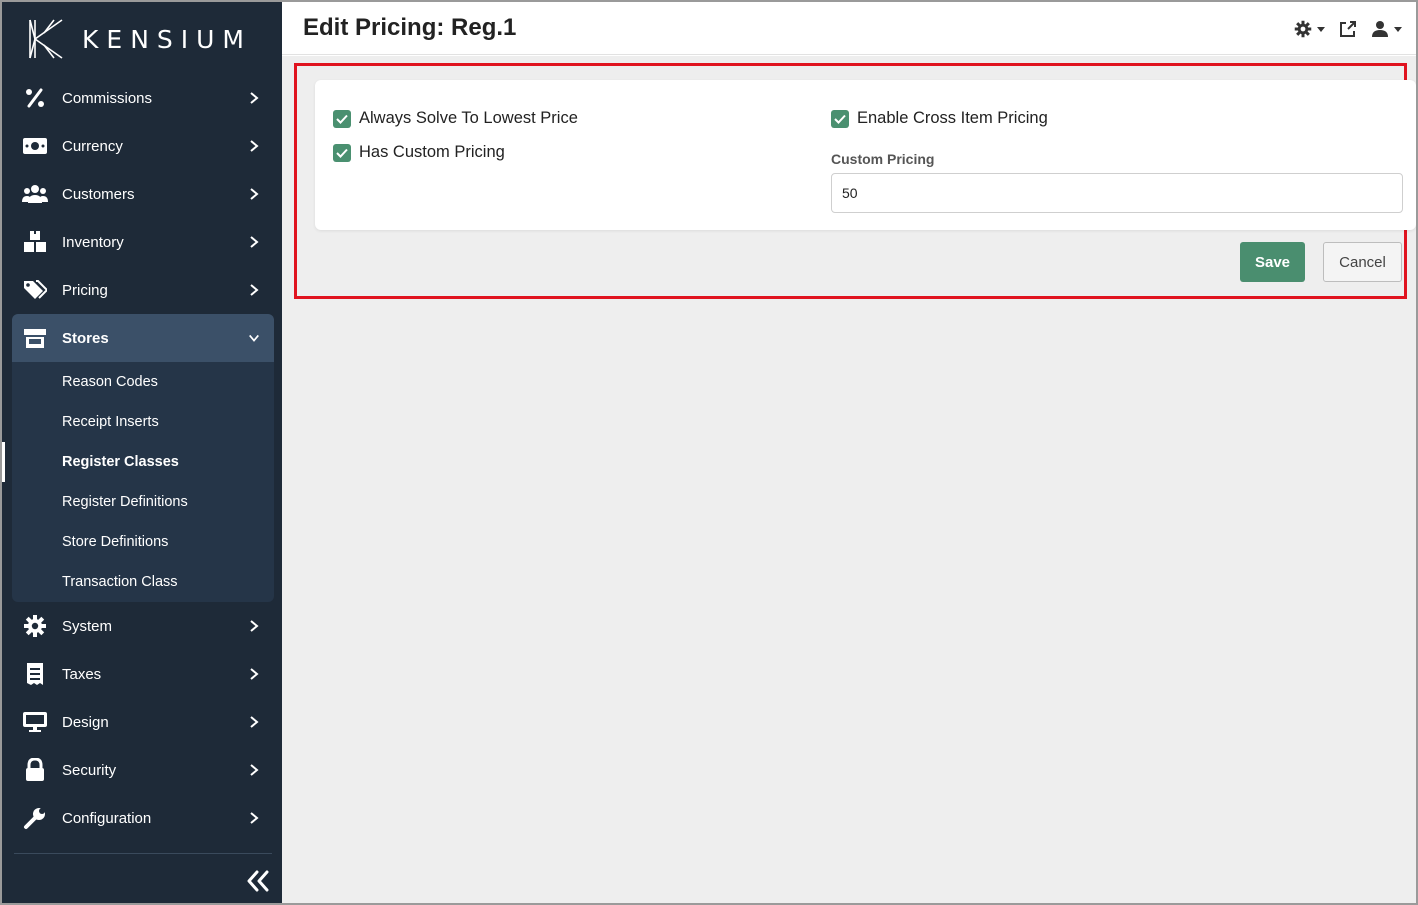 This screenshot has width=1418, height=905. I want to click on user-menu, so click(1386, 29).